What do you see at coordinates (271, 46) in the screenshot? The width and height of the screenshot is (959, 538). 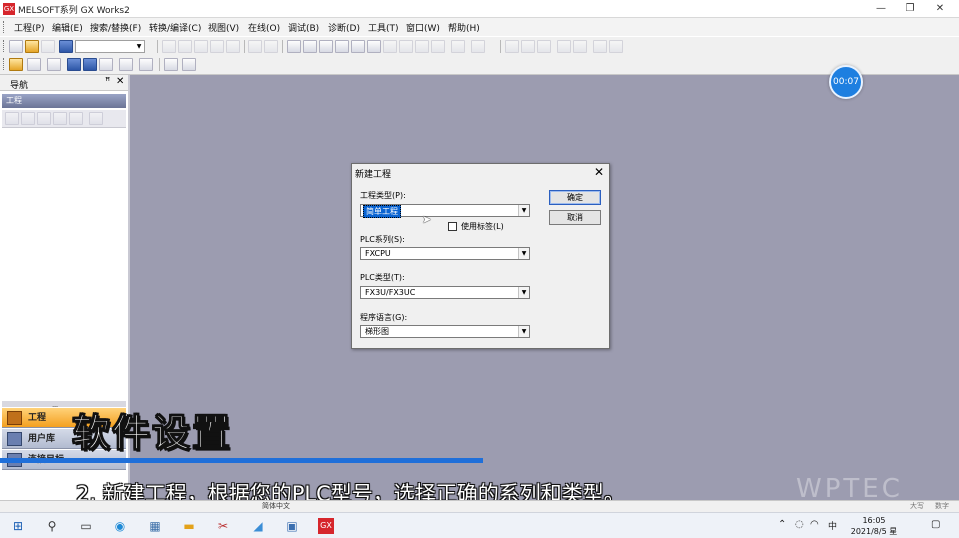 I see `convert-all-icon` at bounding box center [271, 46].